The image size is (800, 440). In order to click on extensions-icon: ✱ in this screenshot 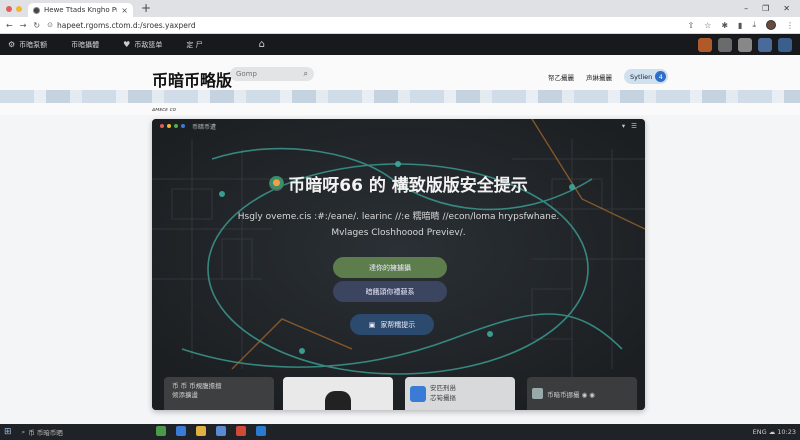, I will do `click(724, 25)`.